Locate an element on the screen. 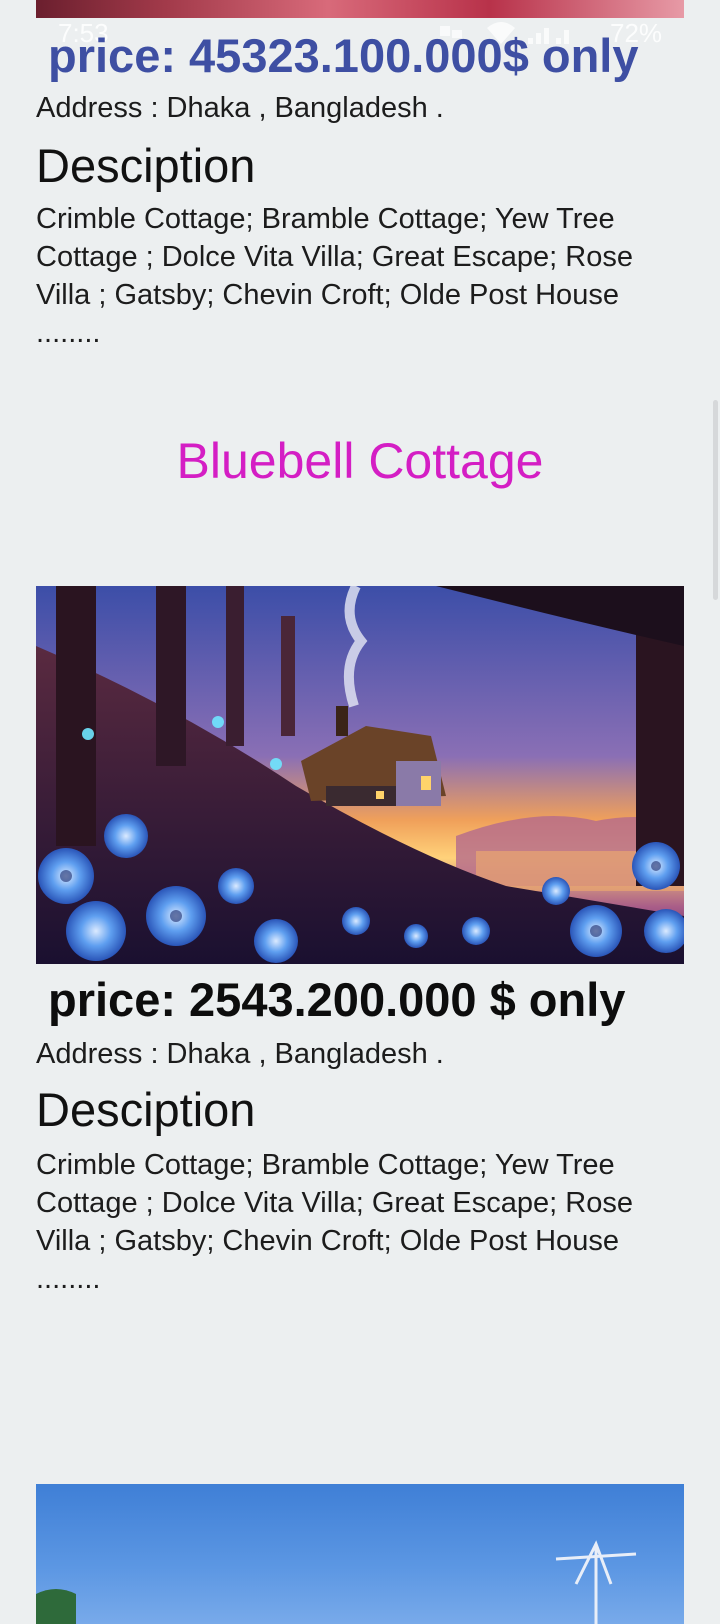 Image resolution: width=720 pixels, height=1624 pixels. scrollbar is located at coordinates (715, 500).